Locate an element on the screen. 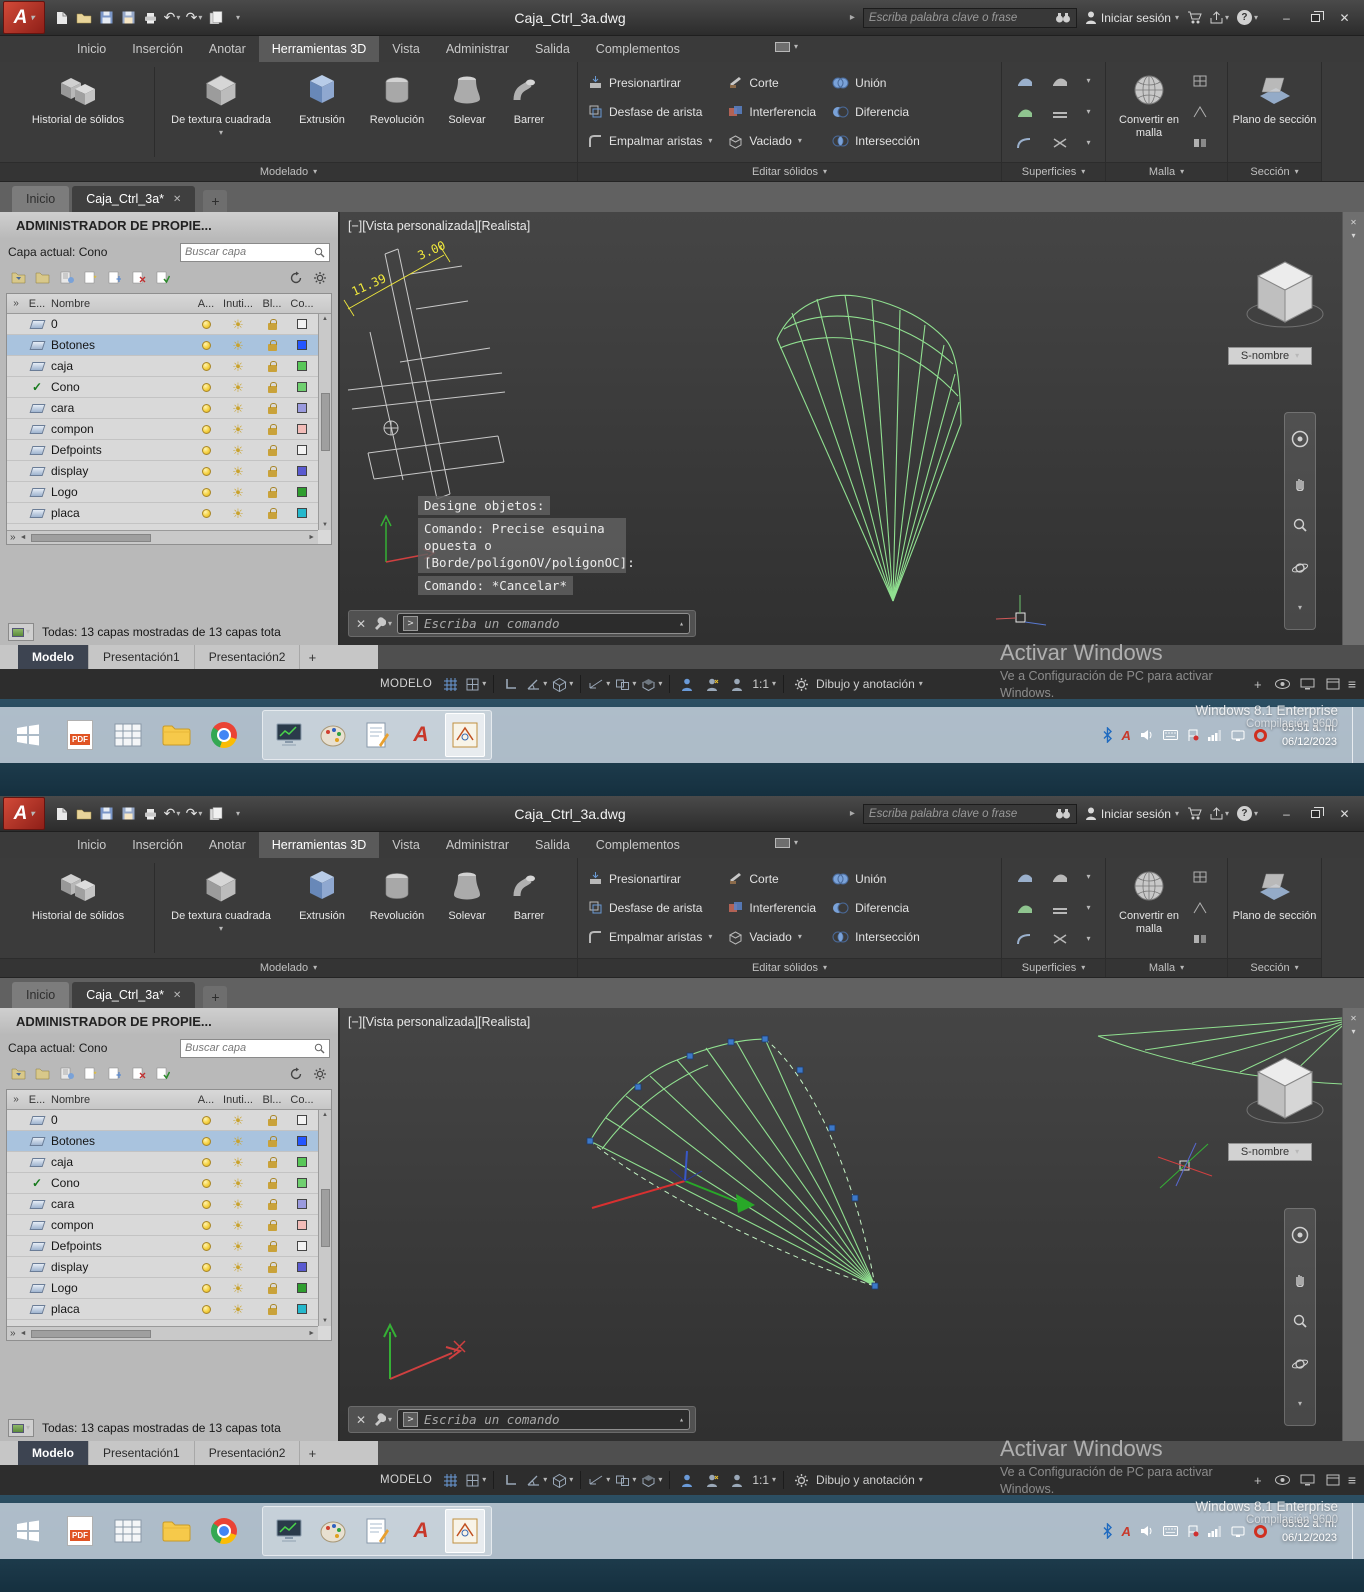  tab-presentacion2: Presentación2 is located at coordinates (248, 657).